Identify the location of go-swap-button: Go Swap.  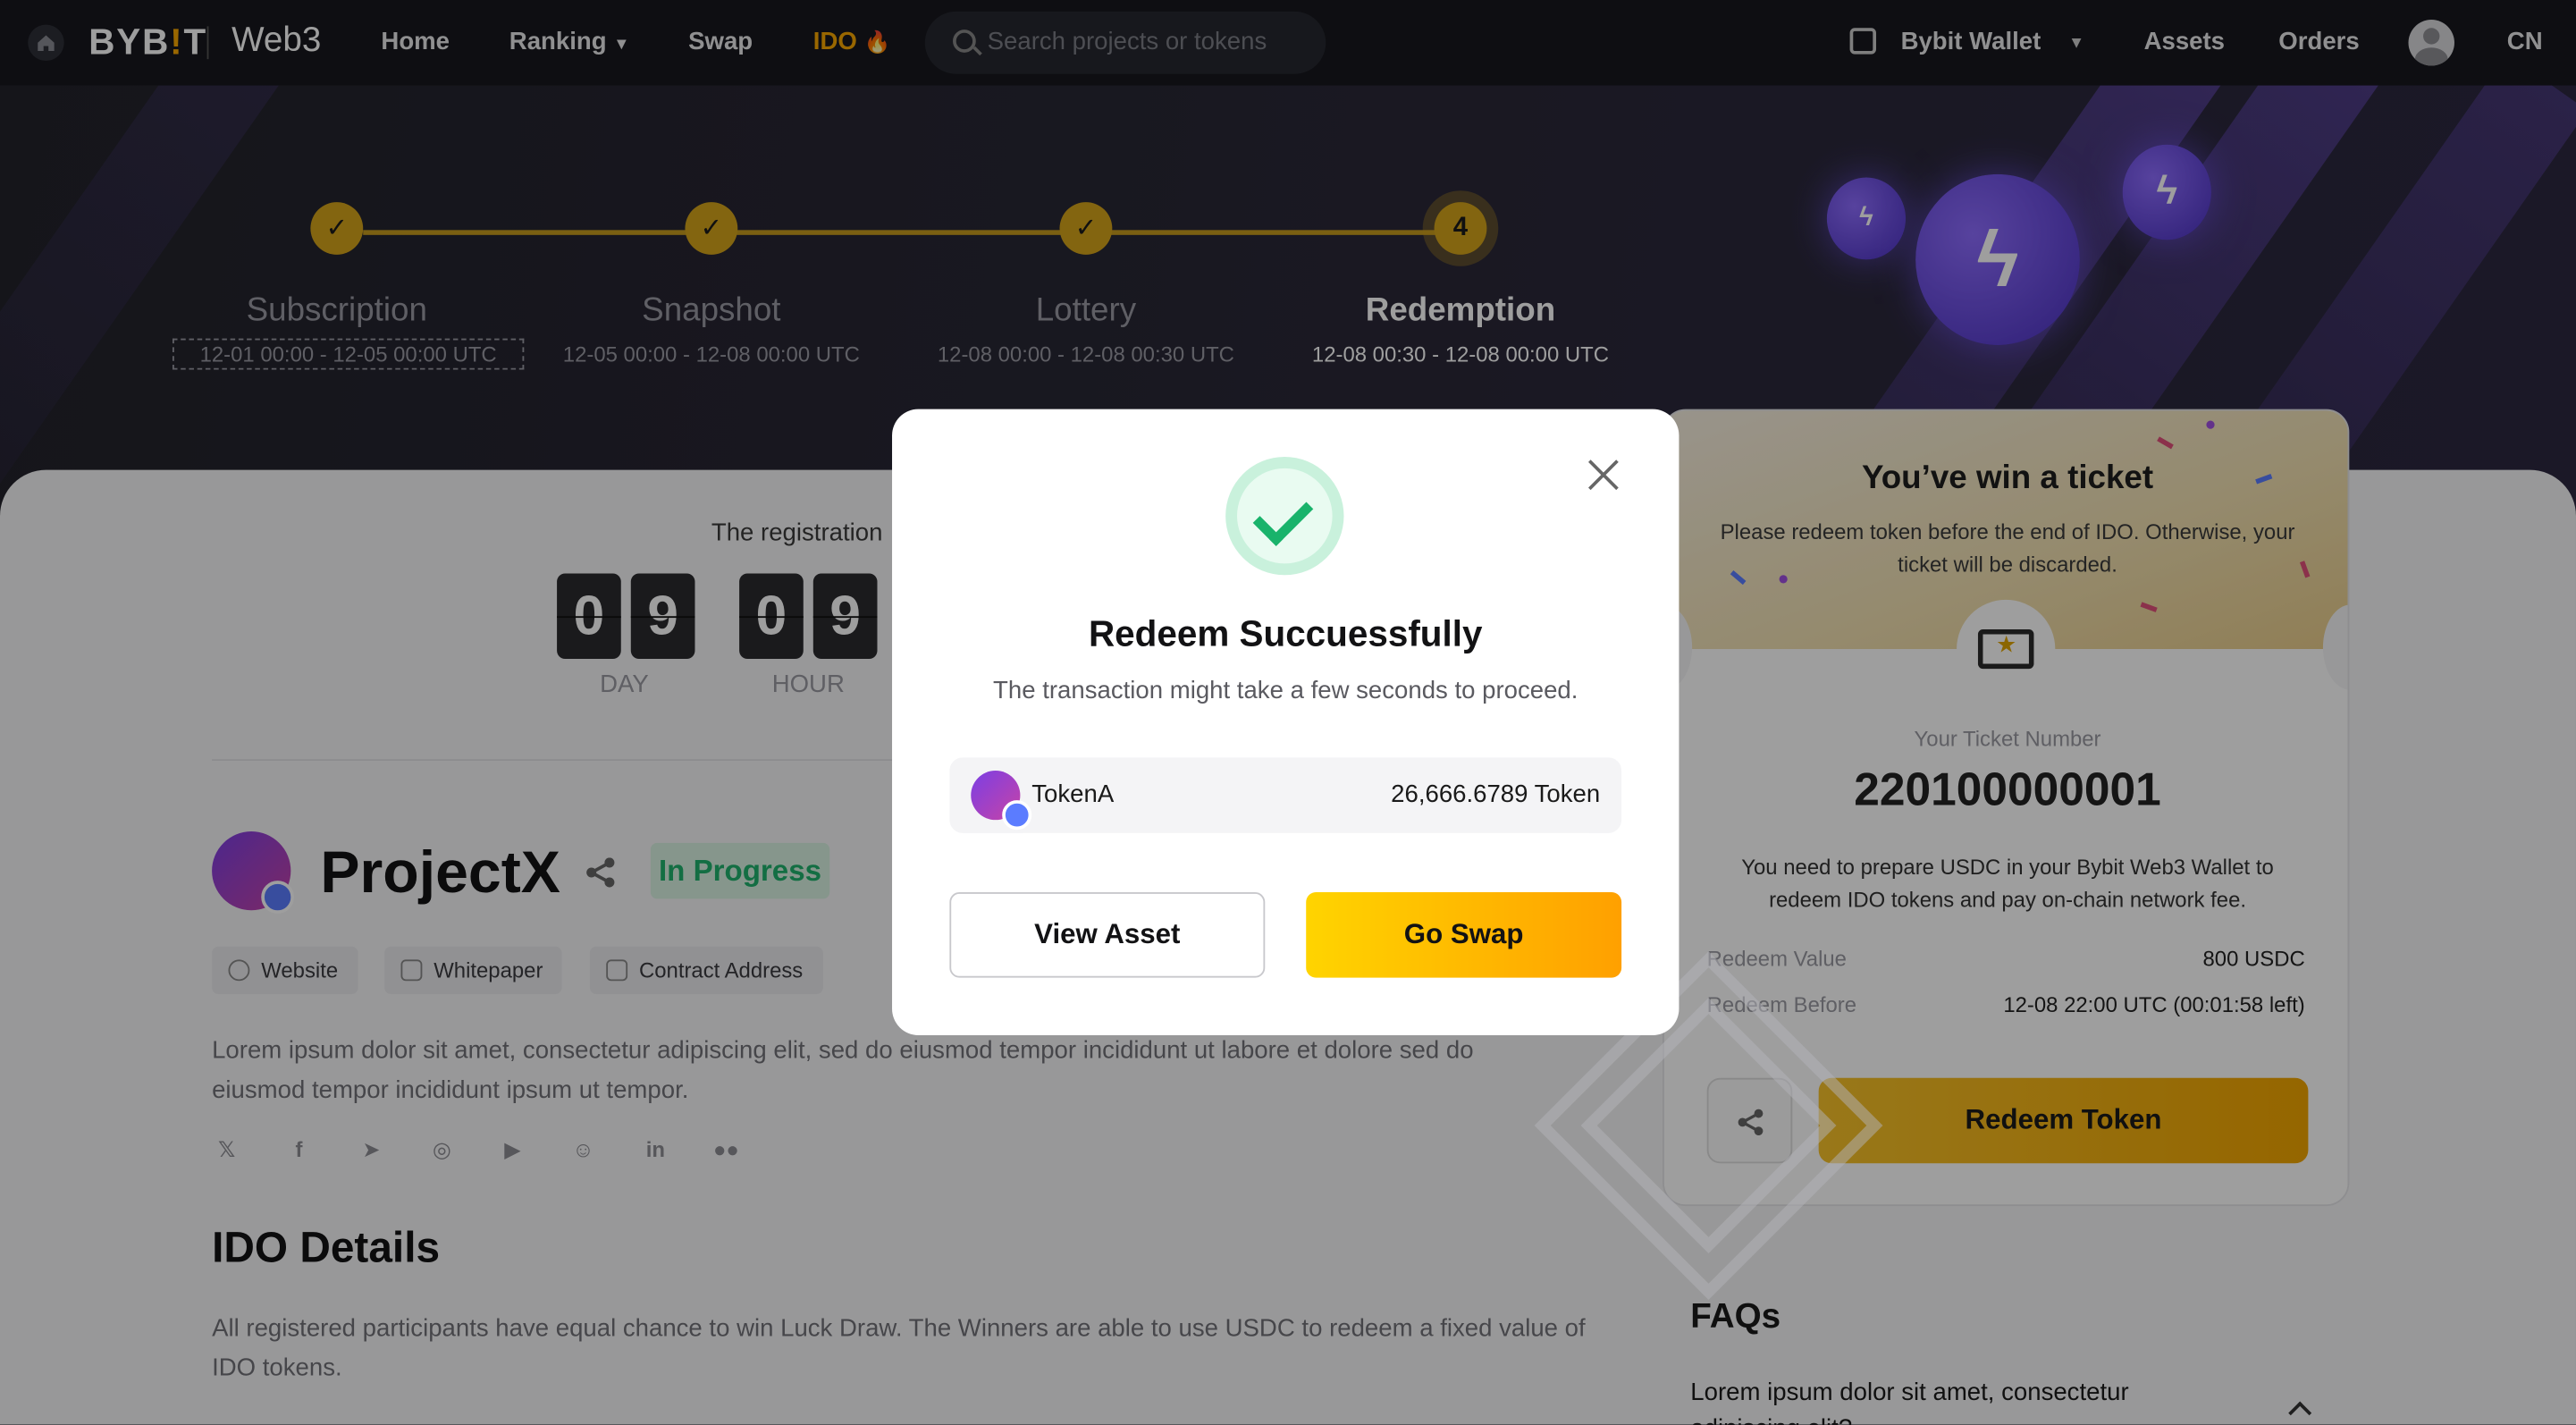
(1464, 935).